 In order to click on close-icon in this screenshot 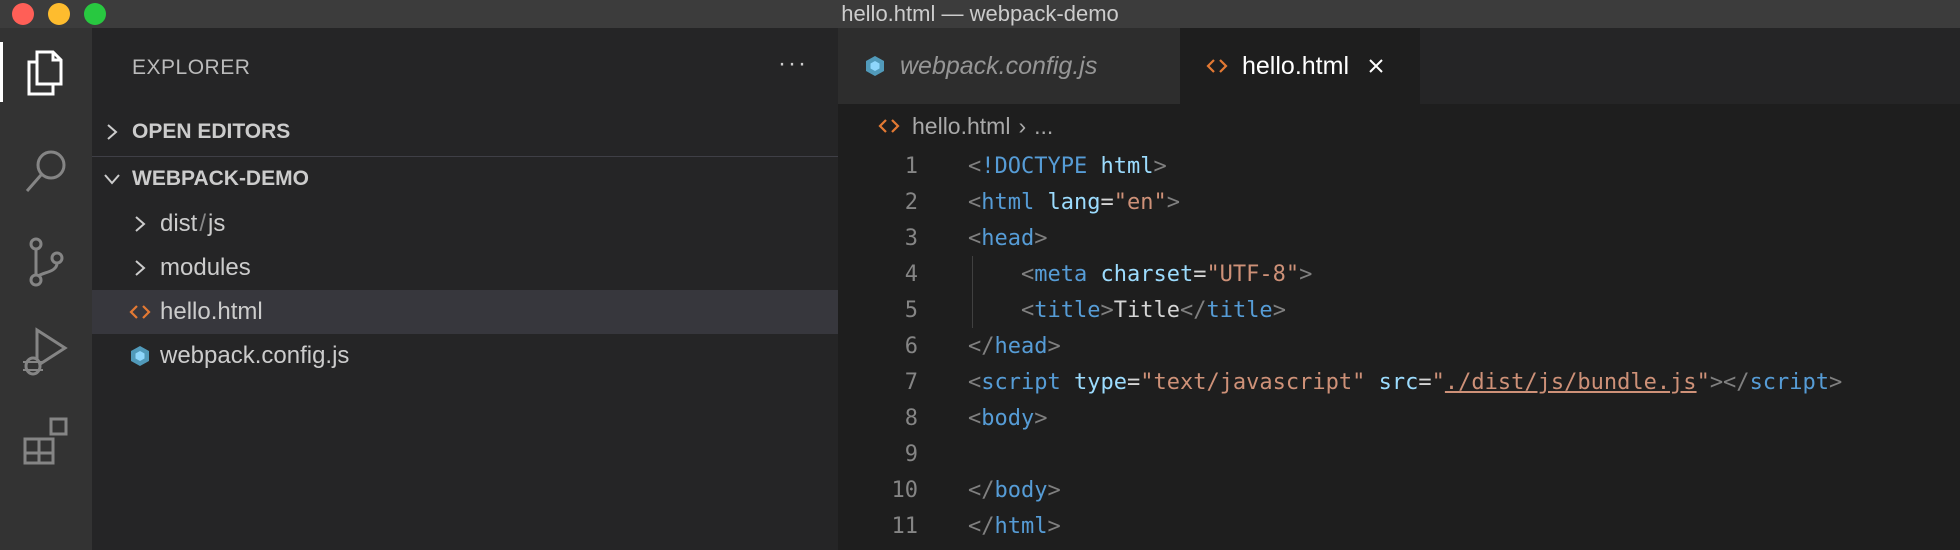, I will do `click(1376, 66)`.